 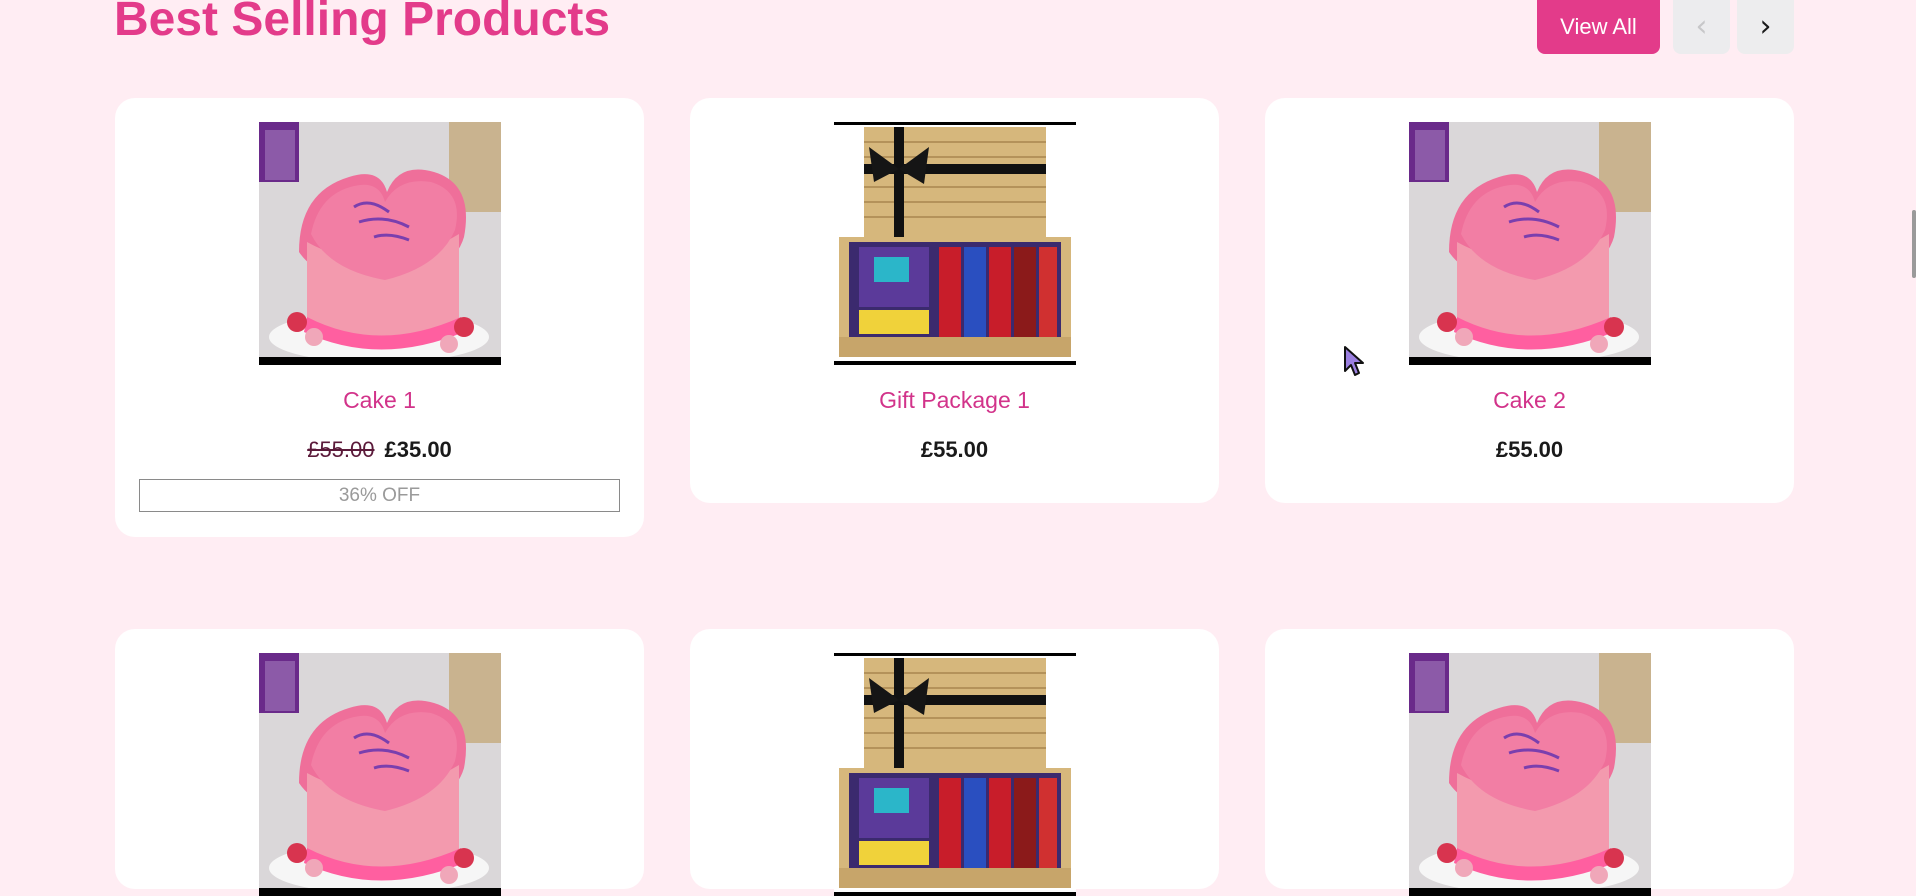 I want to click on chevron-left-icon: ‹, so click(x=1701, y=26).